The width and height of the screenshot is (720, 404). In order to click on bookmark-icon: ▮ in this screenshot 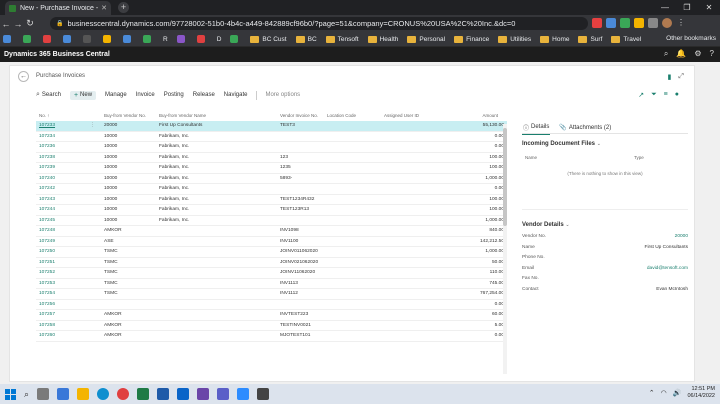, I will do `click(670, 77)`.